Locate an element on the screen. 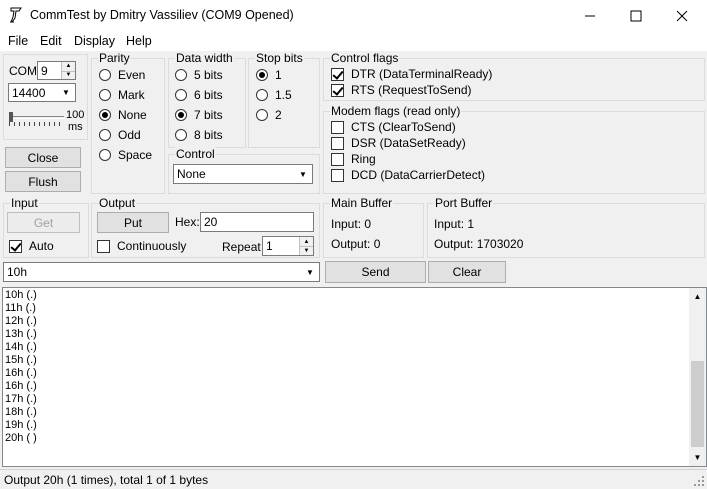 This screenshot has height=489, width=707. clear-button: Clear is located at coordinates (467, 272).